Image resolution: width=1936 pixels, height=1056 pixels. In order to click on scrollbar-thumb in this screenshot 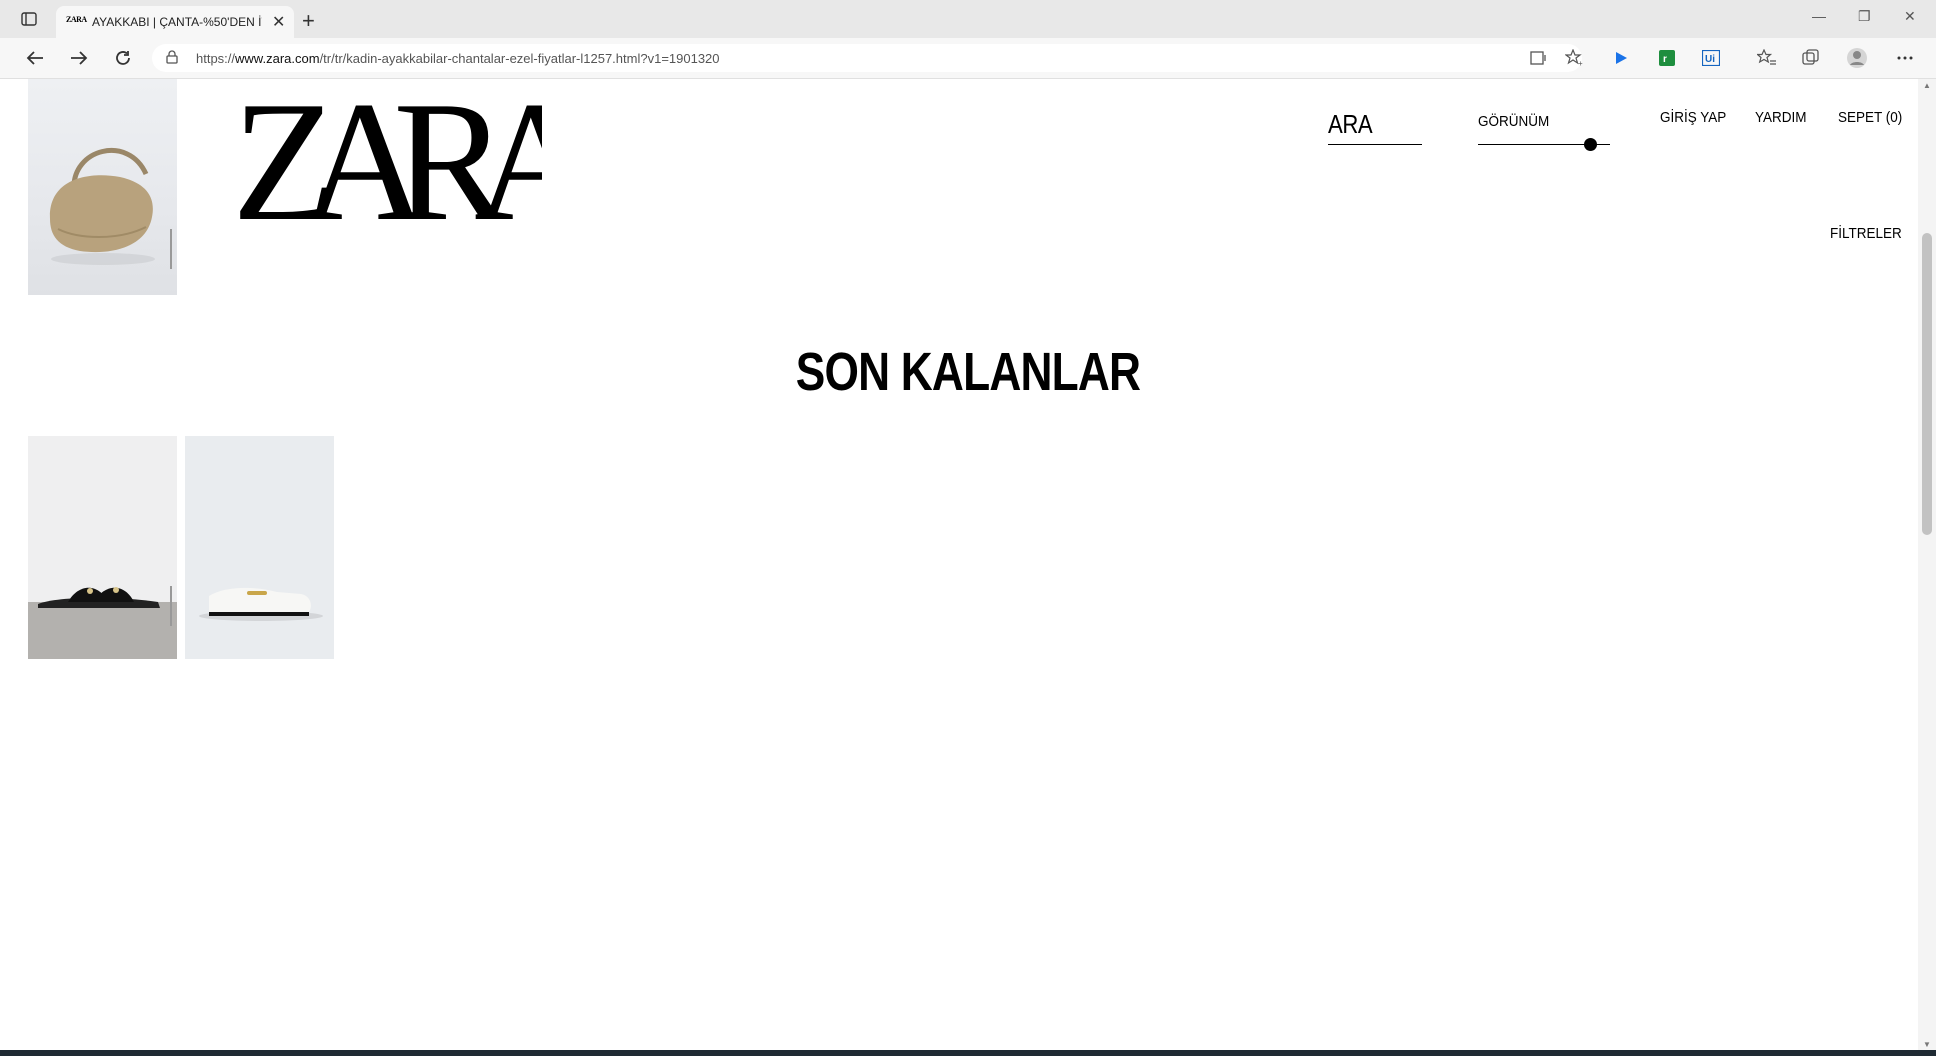, I will do `click(1927, 384)`.